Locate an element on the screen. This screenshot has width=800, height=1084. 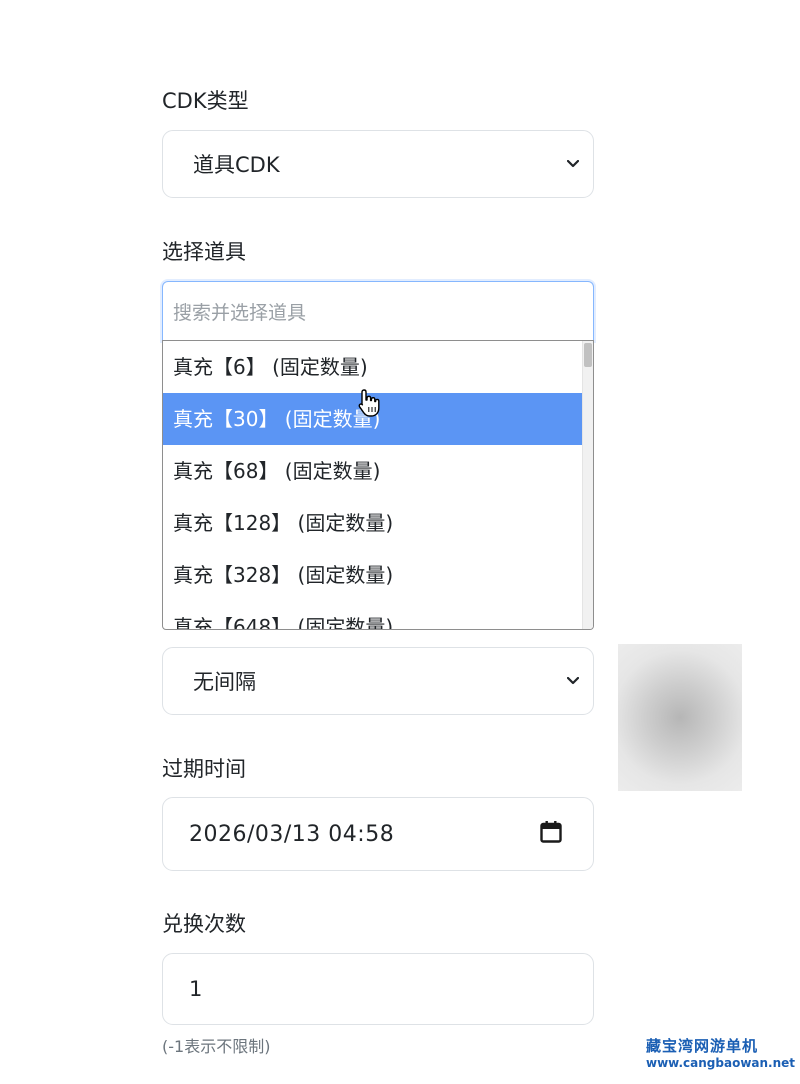
redeem-count-hint: (-1表示不限制) is located at coordinates (216, 1046).